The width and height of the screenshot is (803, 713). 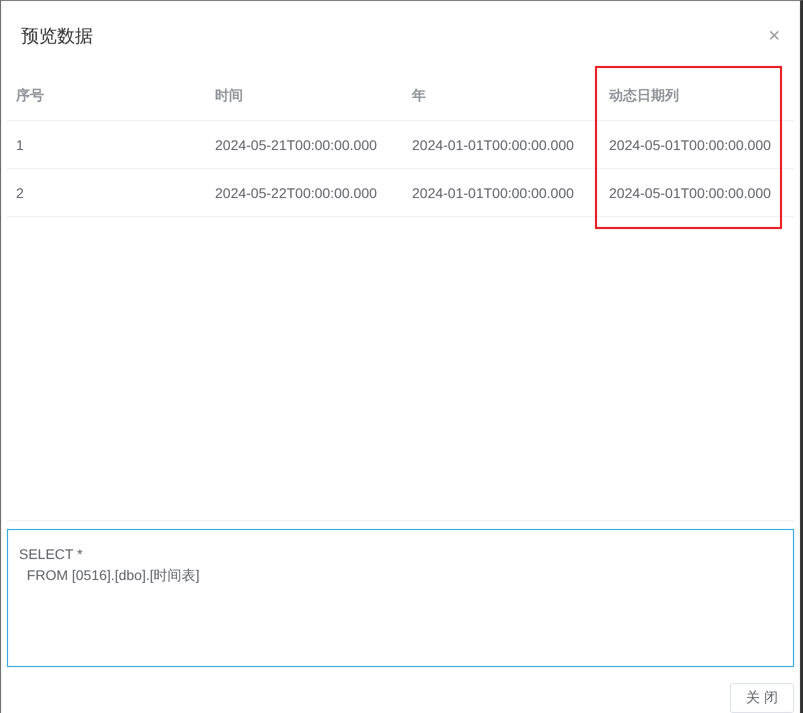 What do you see at coordinates (295, 192) in the screenshot?
I see `table-cell-text: 2024-05-22T00:00:00.000` at bounding box center [295, 192].